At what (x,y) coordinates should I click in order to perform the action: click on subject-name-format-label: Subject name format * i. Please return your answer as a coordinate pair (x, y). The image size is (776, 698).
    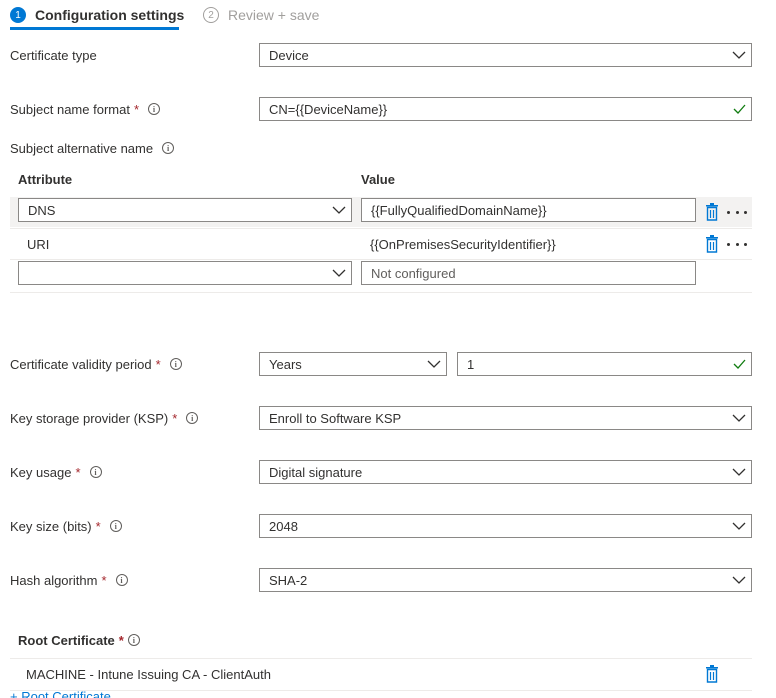
    Looking at the image, I should click on (85, 109).